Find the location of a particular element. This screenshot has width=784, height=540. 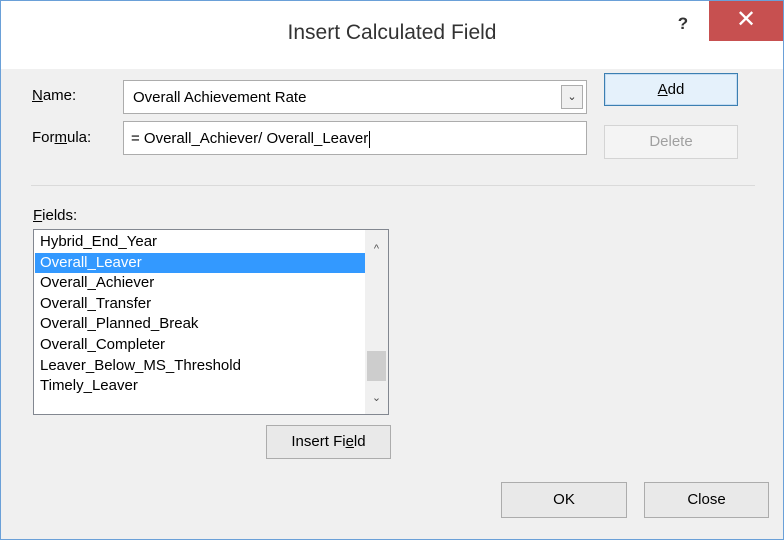

list-item: Overall_Planned_Break is located at coordinates (200, 324).